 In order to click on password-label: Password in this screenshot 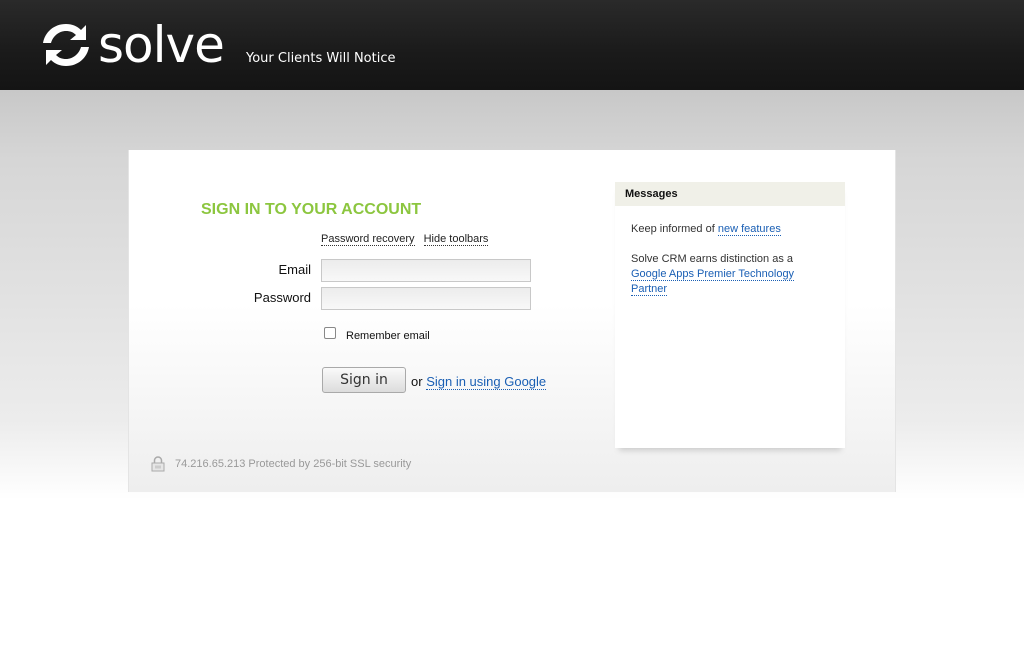, I will do `click(282, 297)`.